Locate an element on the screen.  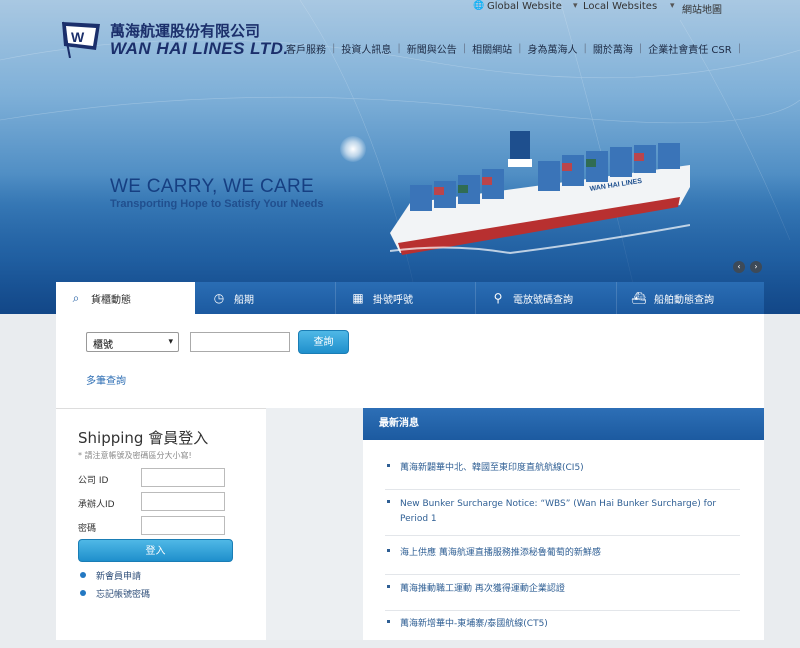
password-field is located at coordinates (183, 525).